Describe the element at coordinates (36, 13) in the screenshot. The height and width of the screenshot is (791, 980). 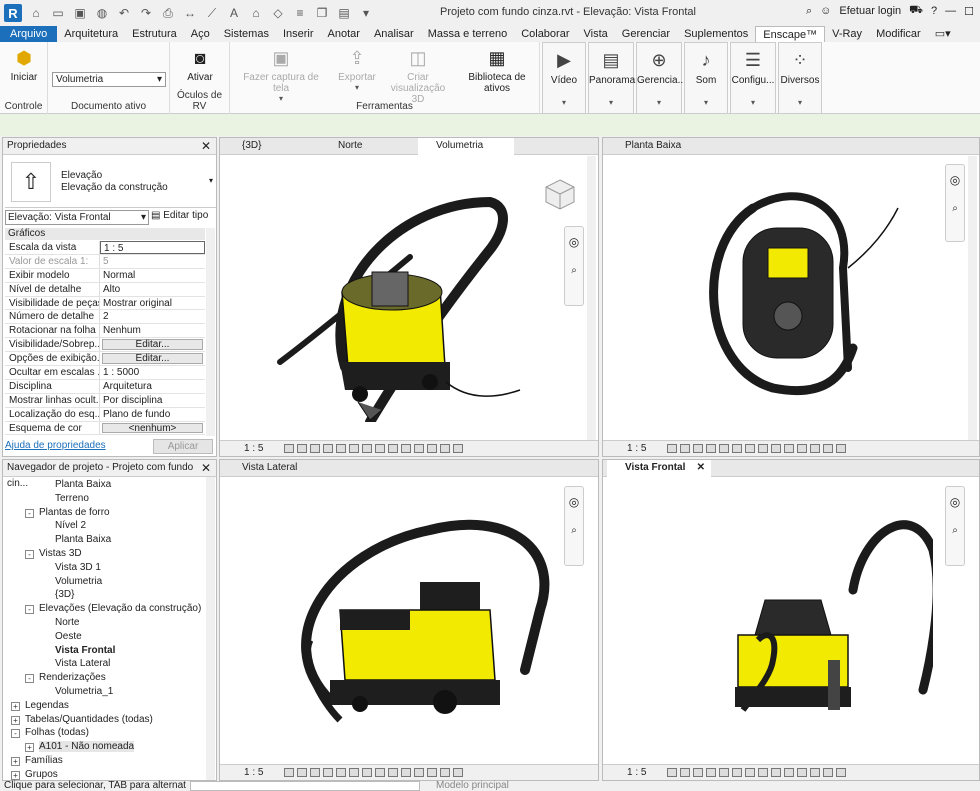
I see `home-icon: ⌂` at that location.